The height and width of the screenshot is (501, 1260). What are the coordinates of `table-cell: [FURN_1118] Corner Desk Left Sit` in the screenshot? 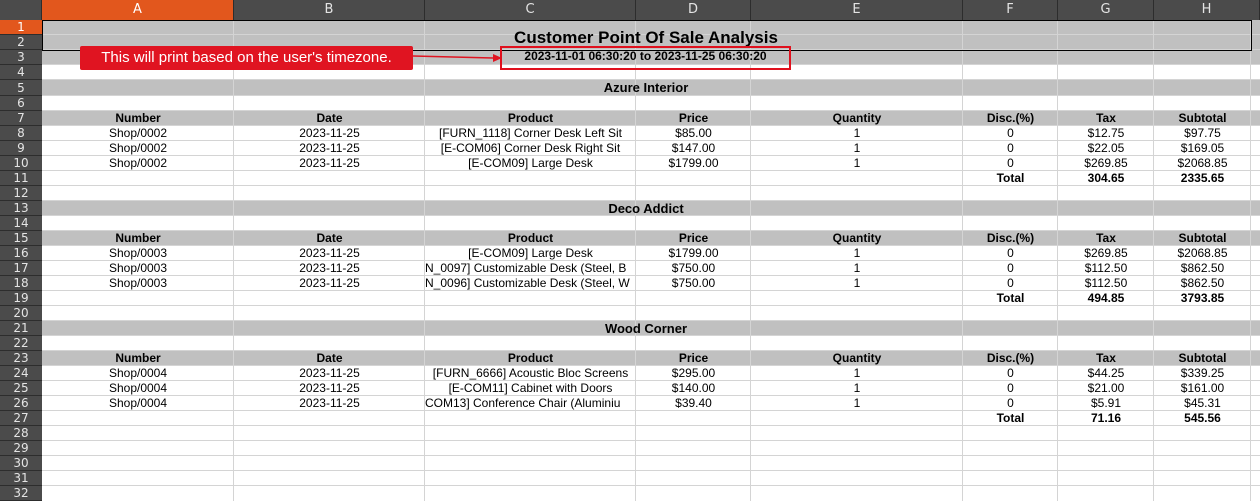 It's located at (530, 133).